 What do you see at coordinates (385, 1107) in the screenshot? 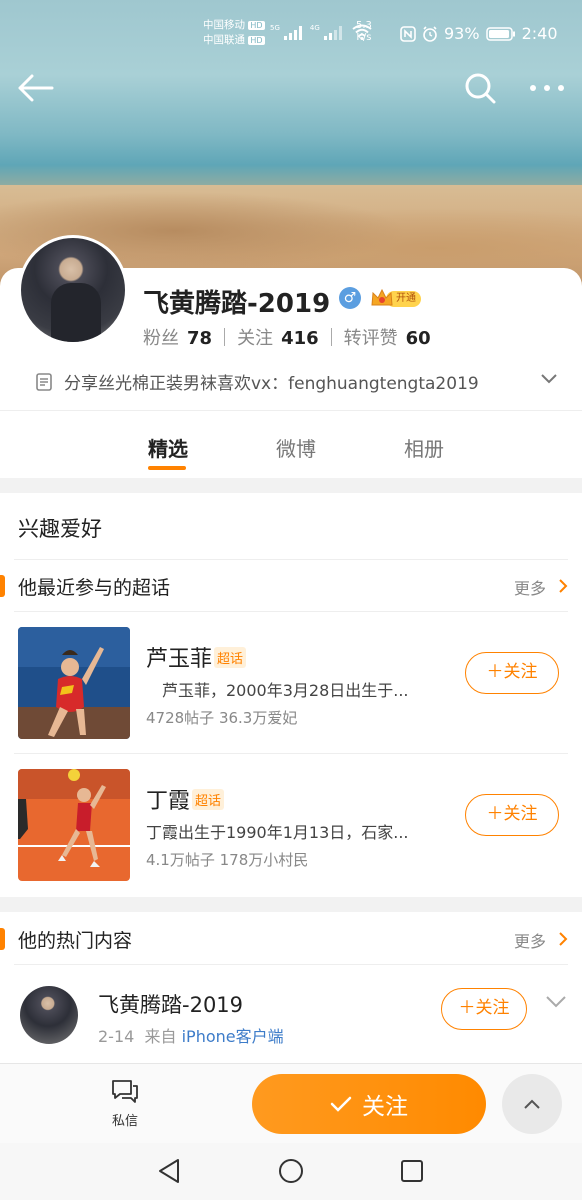
I see `follow-label: 关注` at bounding box center [385, 1107].